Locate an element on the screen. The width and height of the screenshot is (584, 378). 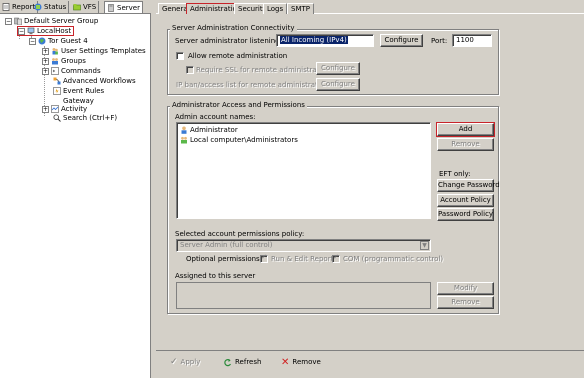
account-row-administrator: Administrator is located at coordinates (209, 130).